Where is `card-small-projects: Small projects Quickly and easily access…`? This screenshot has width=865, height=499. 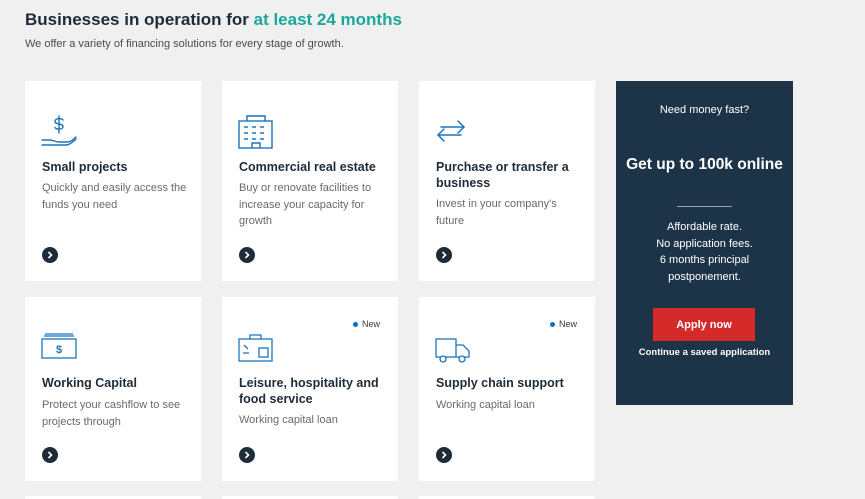 card-small-projects: Small projects Quickly and easily access… is located at coordinates (113, 181).